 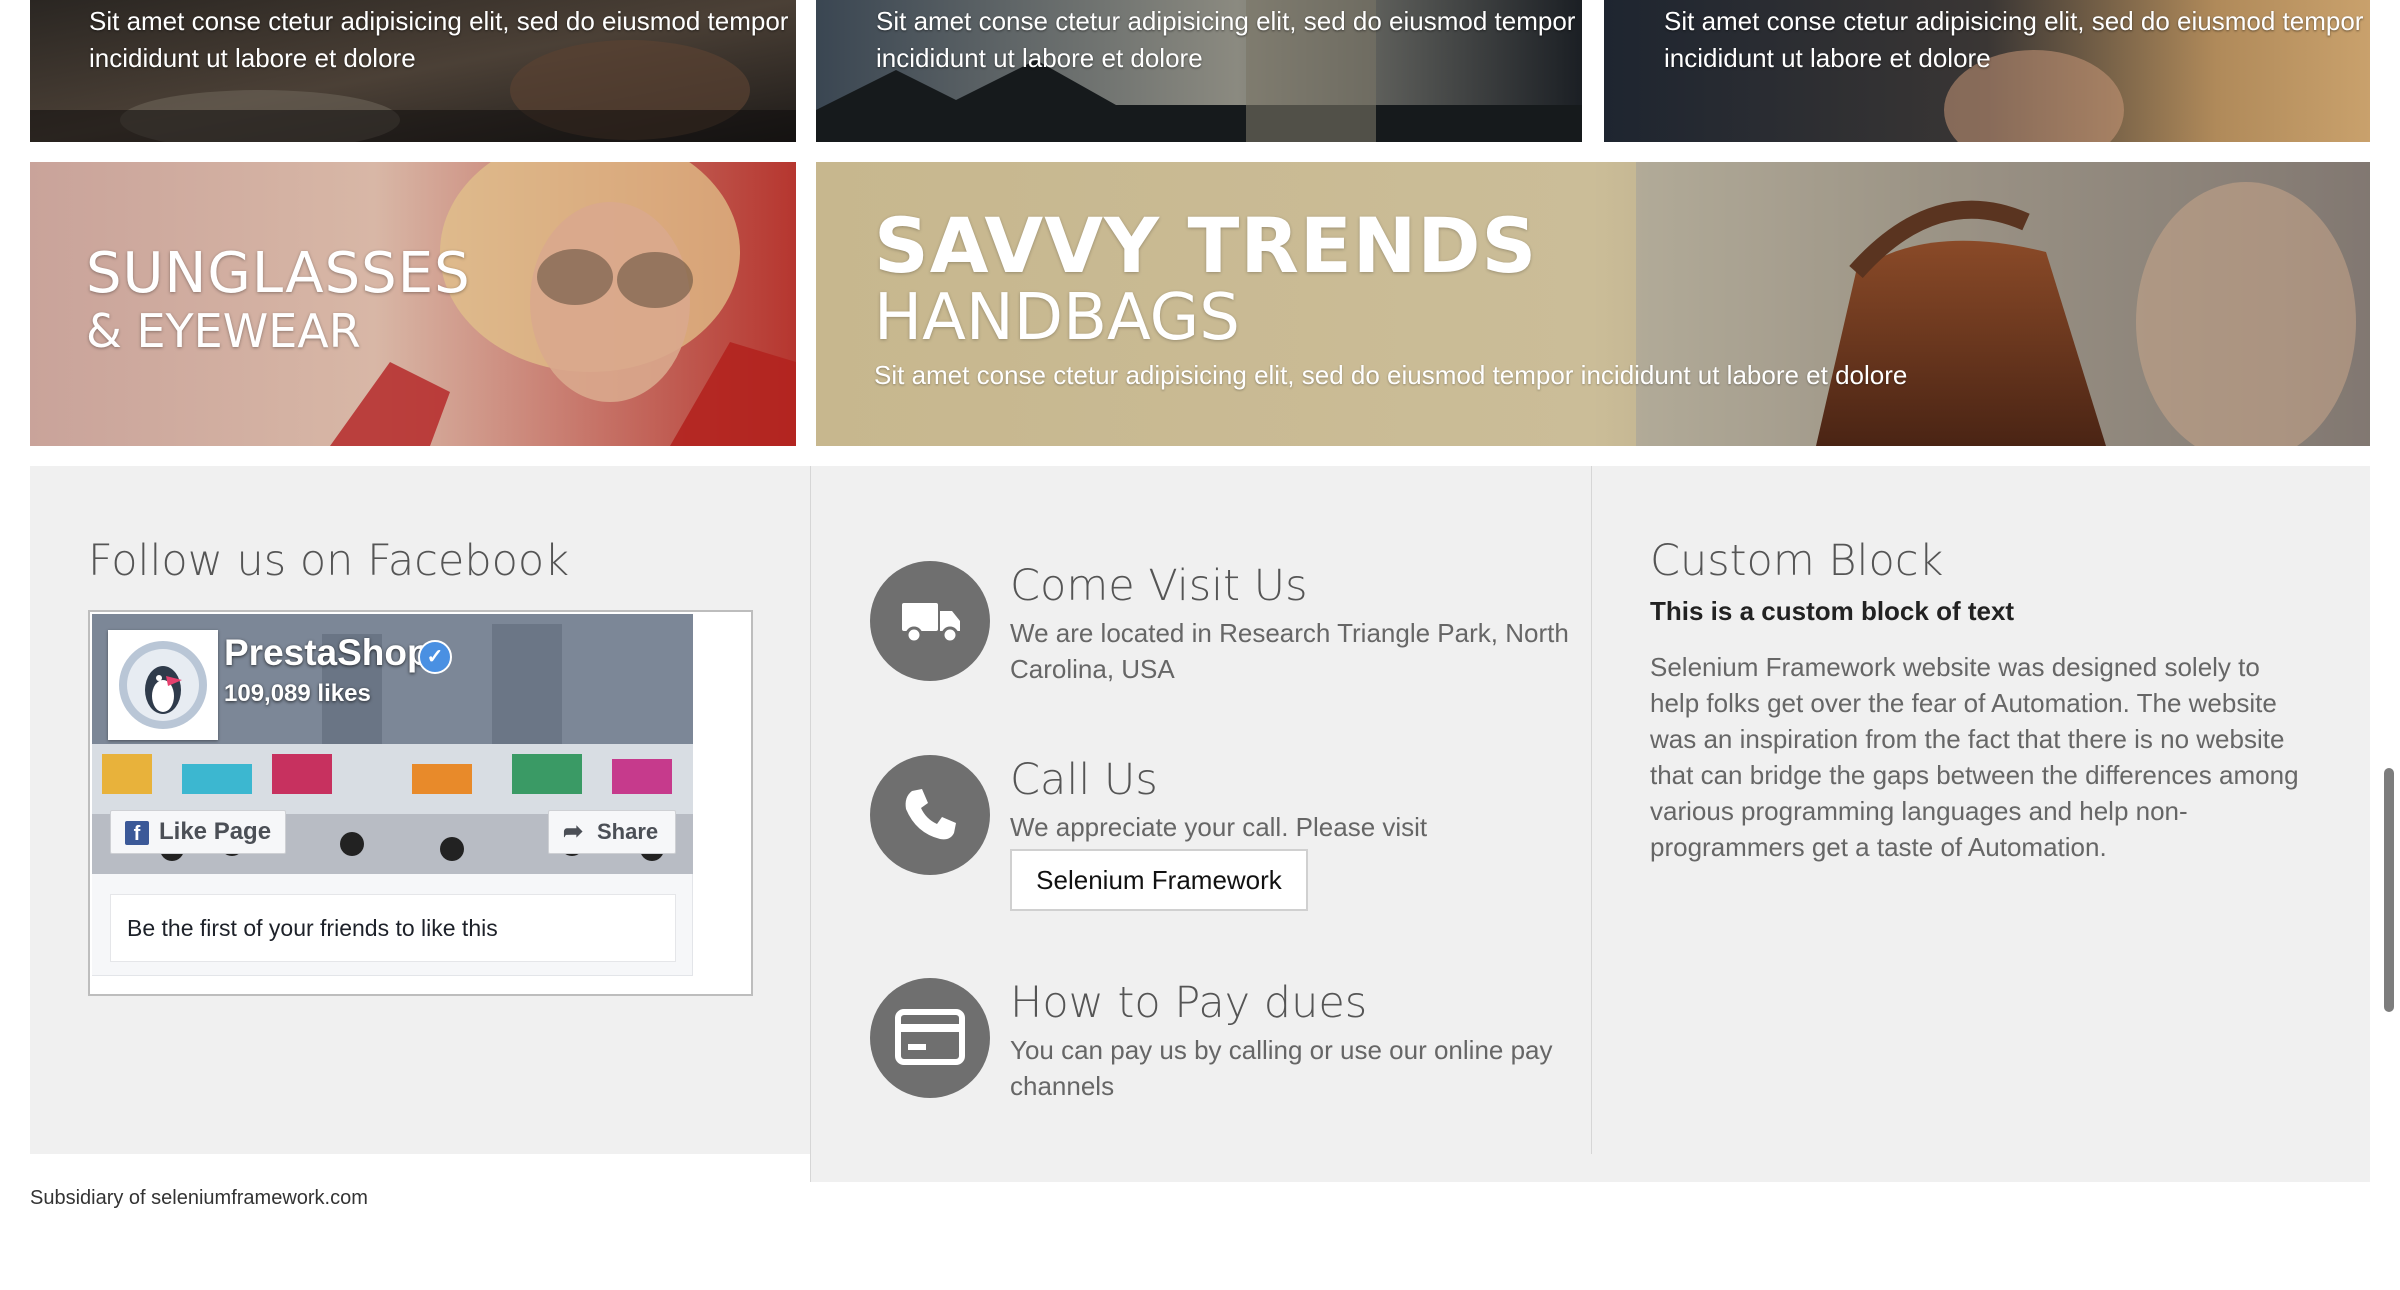 What do you see at coordinates (137, 833) in the screenshot?
I see `facebook-icon: f` at bounding box center [137, 833].